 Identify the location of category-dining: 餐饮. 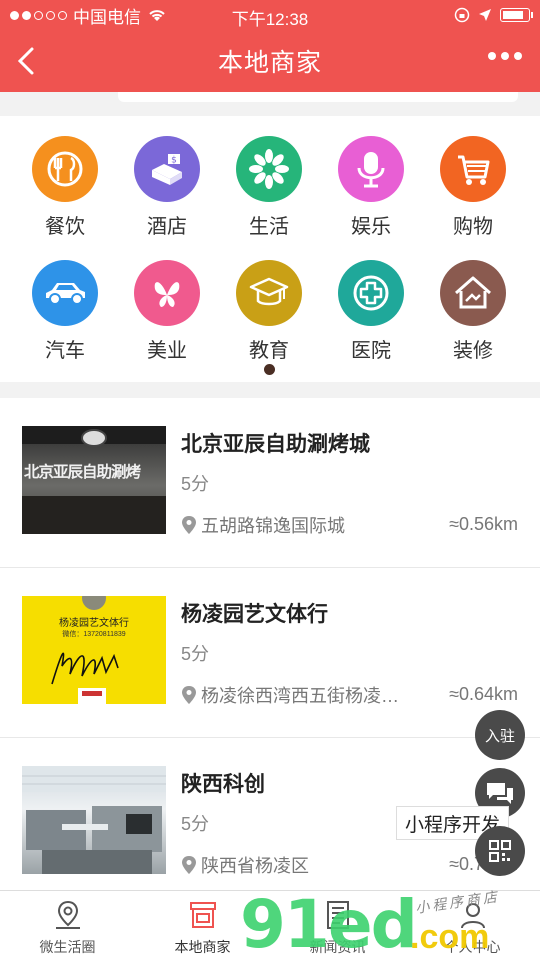
(65, 187).